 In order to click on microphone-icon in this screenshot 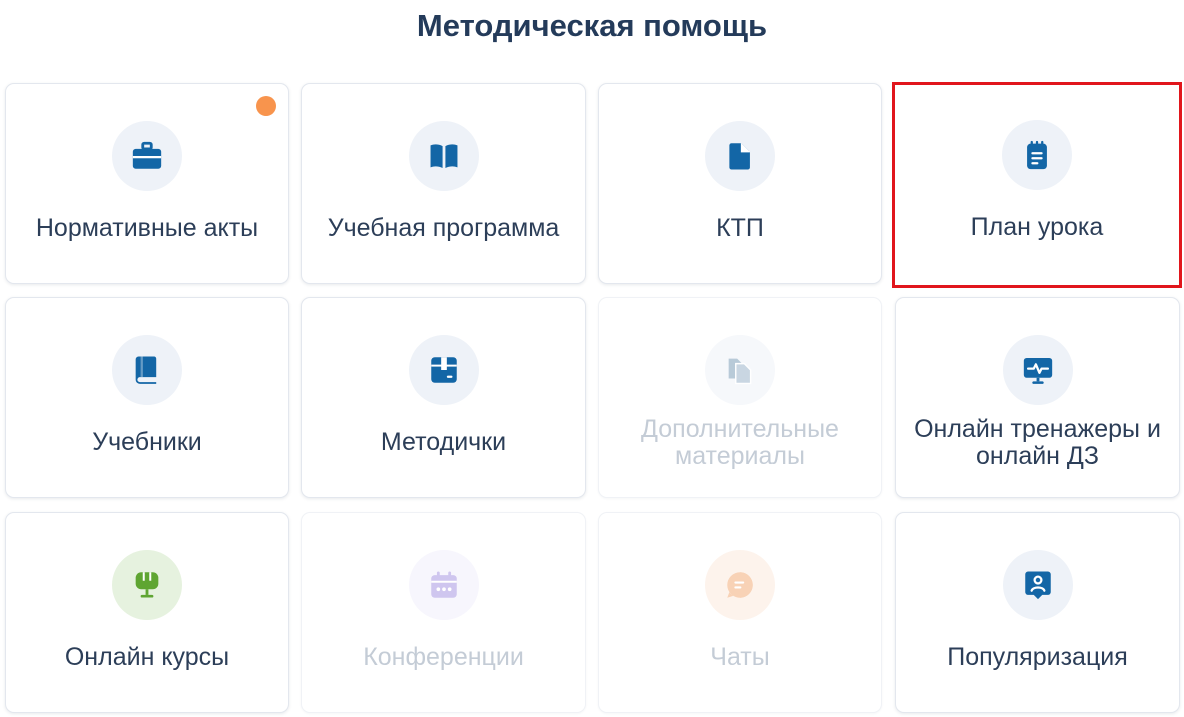, I will do `click(147, 585)`.